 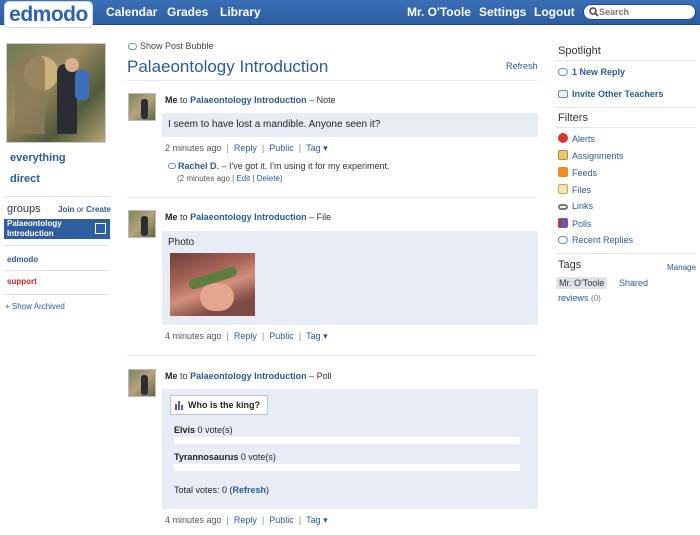 I want to click on post-header: Me to Palaeontology Introduction – Poll, so click(x=248, y=376).